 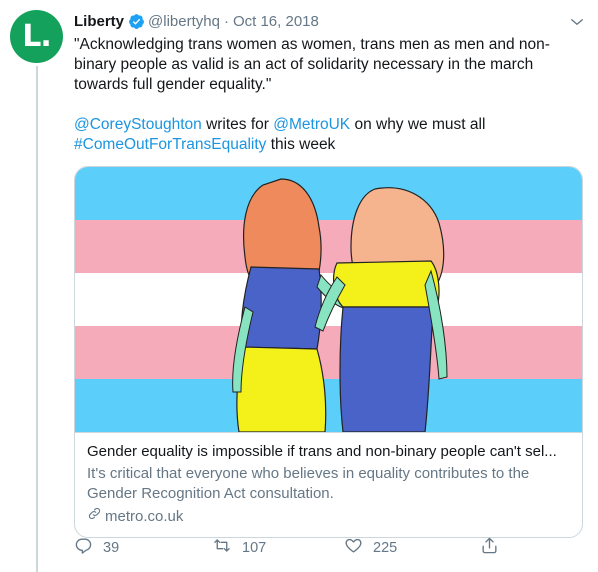 I want to click on avatar-letter: L., so click(x=36, y=36).